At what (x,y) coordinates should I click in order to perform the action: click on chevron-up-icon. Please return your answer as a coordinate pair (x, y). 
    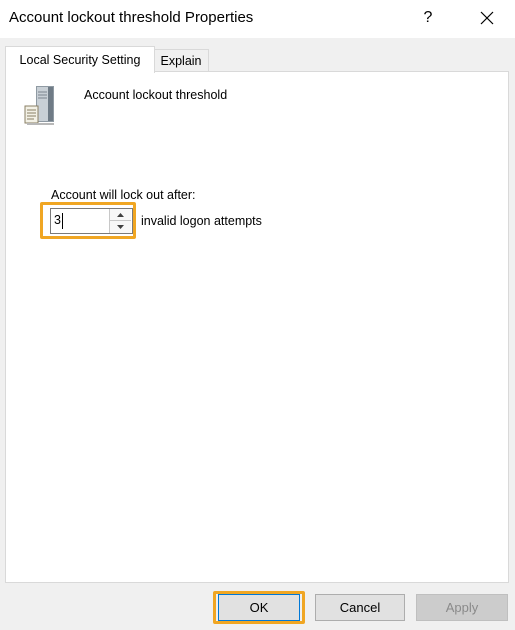
    Looking at the image, I should click on (120, 214).